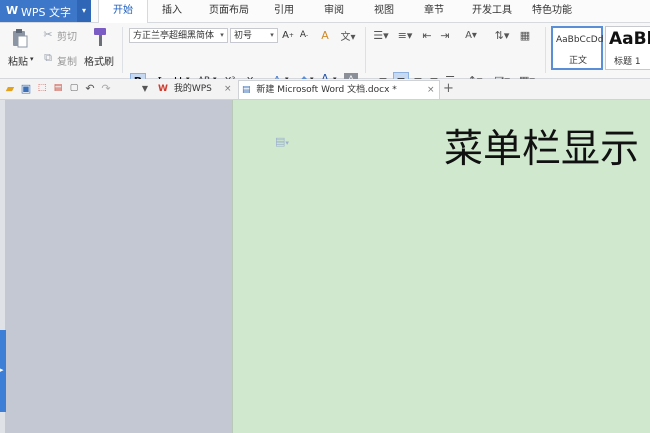 This screenshot has width=650, height=433. Describe the element at coordinates (629, 39) in the screenshot. I see `style-heading1-preview: AaBl` at that location.